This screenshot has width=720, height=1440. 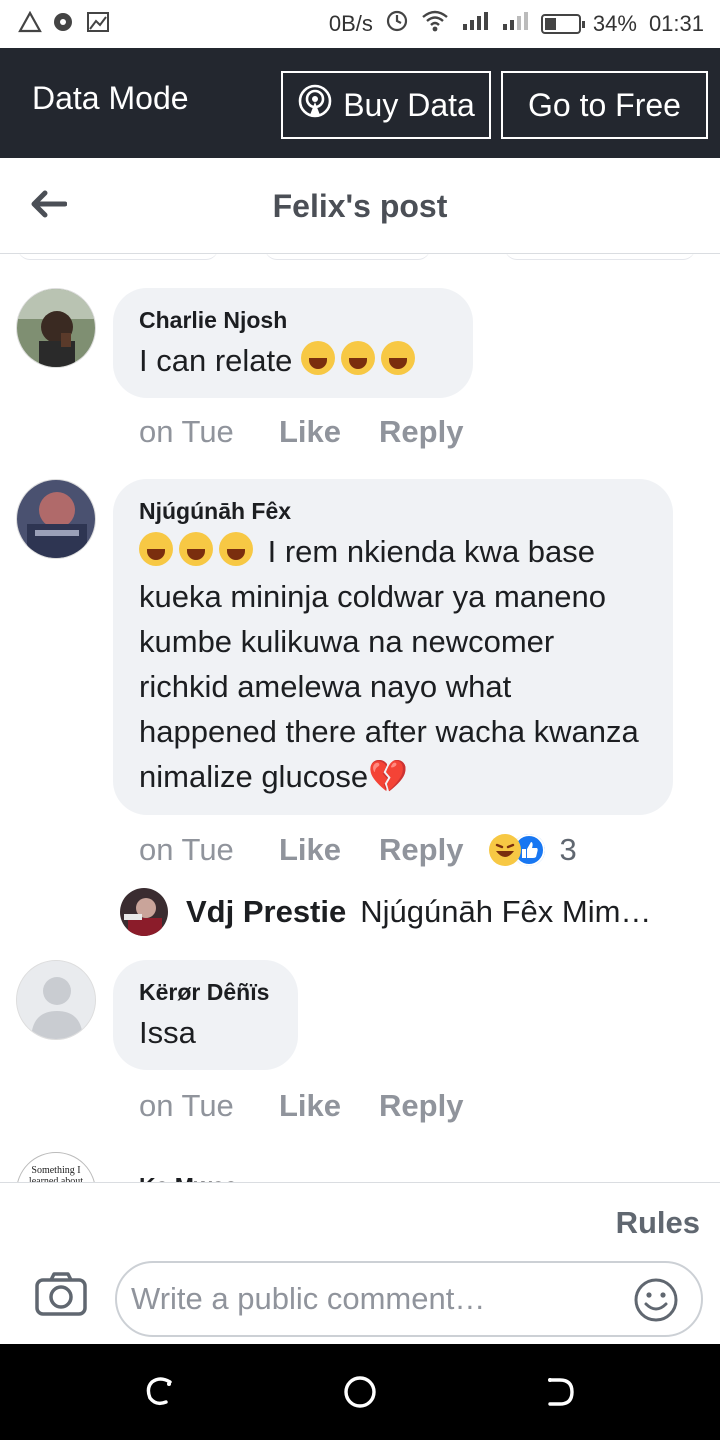 I want to click on avatar-caption: Something I learned about, so click(x=56, y=1173).